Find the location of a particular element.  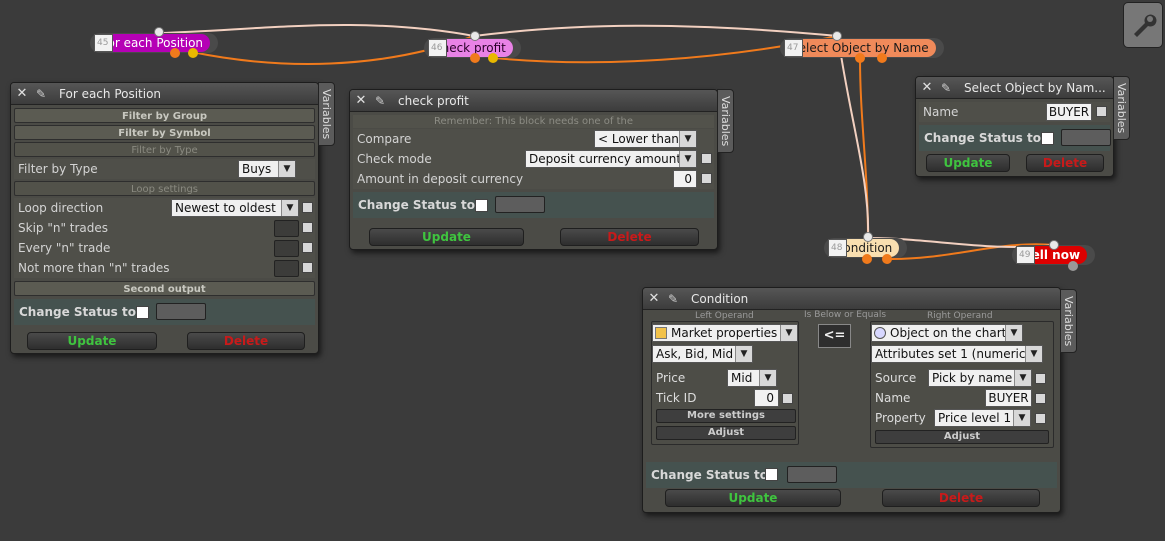

amount-label: Amount in deposit currency is located at coordinates (440, 179).